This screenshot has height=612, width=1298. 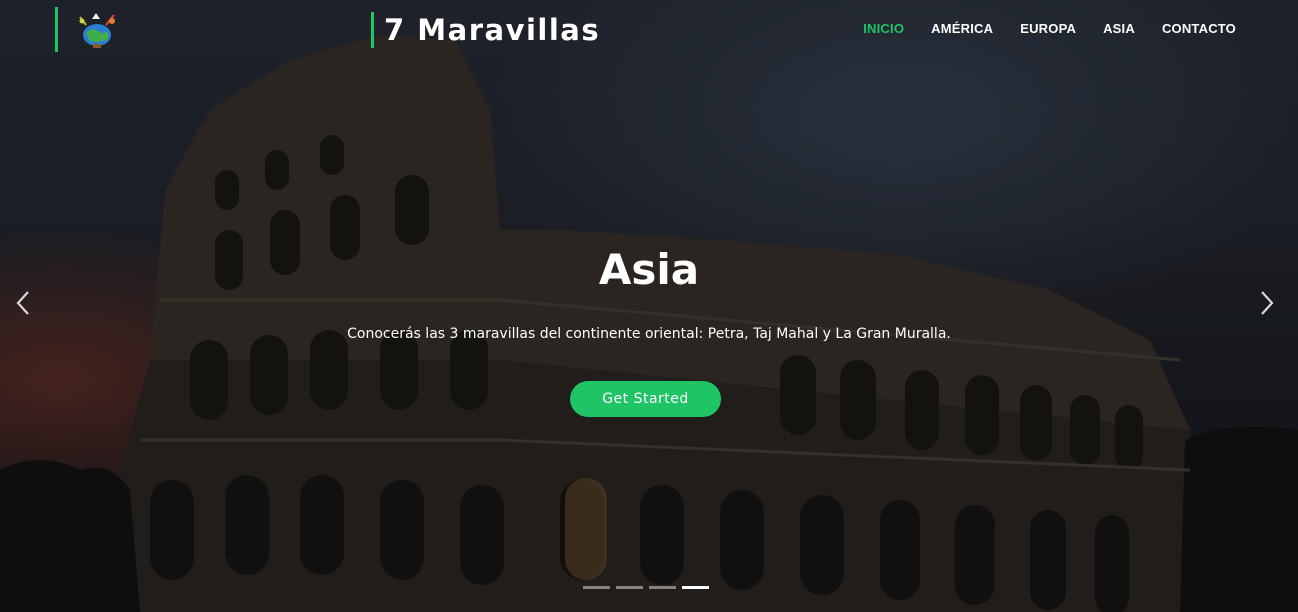 I want to click on get-started-button: Get Started, so click(x=645, y=399).